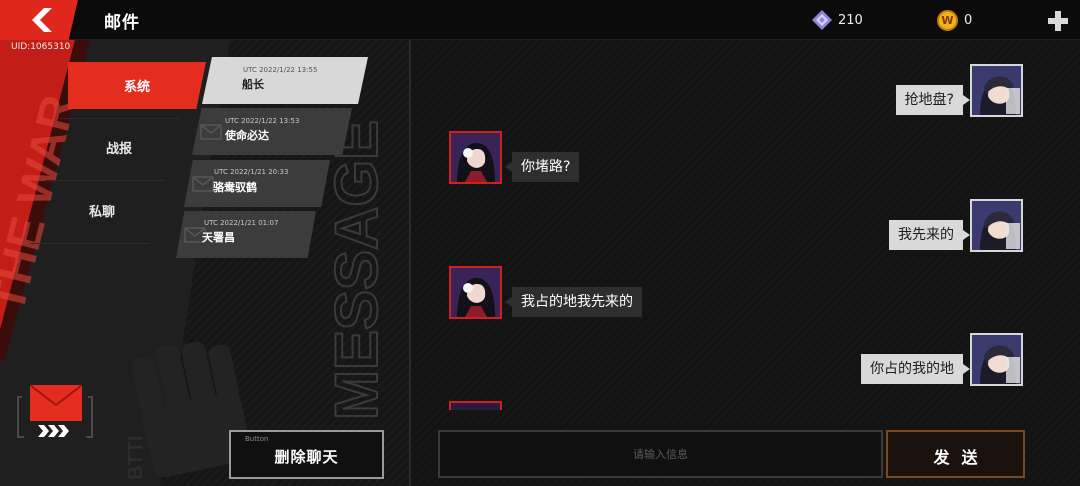  Describe the element at coordinates (241, 223) in the screenshot. I see `mail-timestamp: UTC 2022/1/21 01:07` at that location.